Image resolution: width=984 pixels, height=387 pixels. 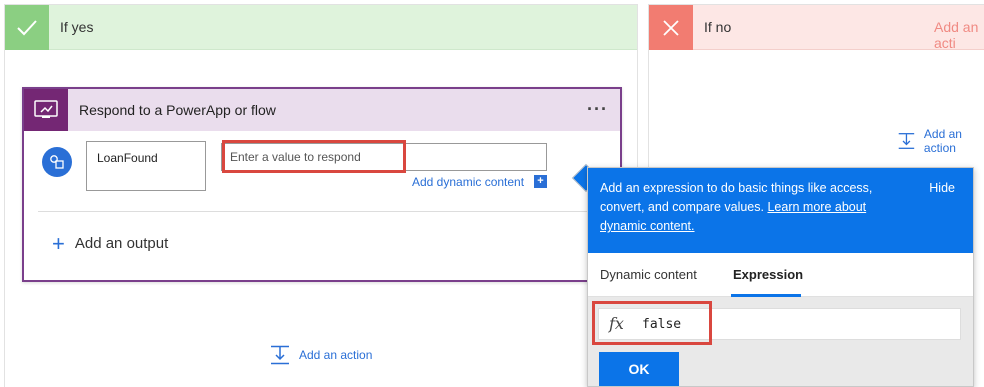 What do you see at coordinates (942, 188) in the screenshot?
I see `hide-button: Hide` at bounding box center [942, 188].